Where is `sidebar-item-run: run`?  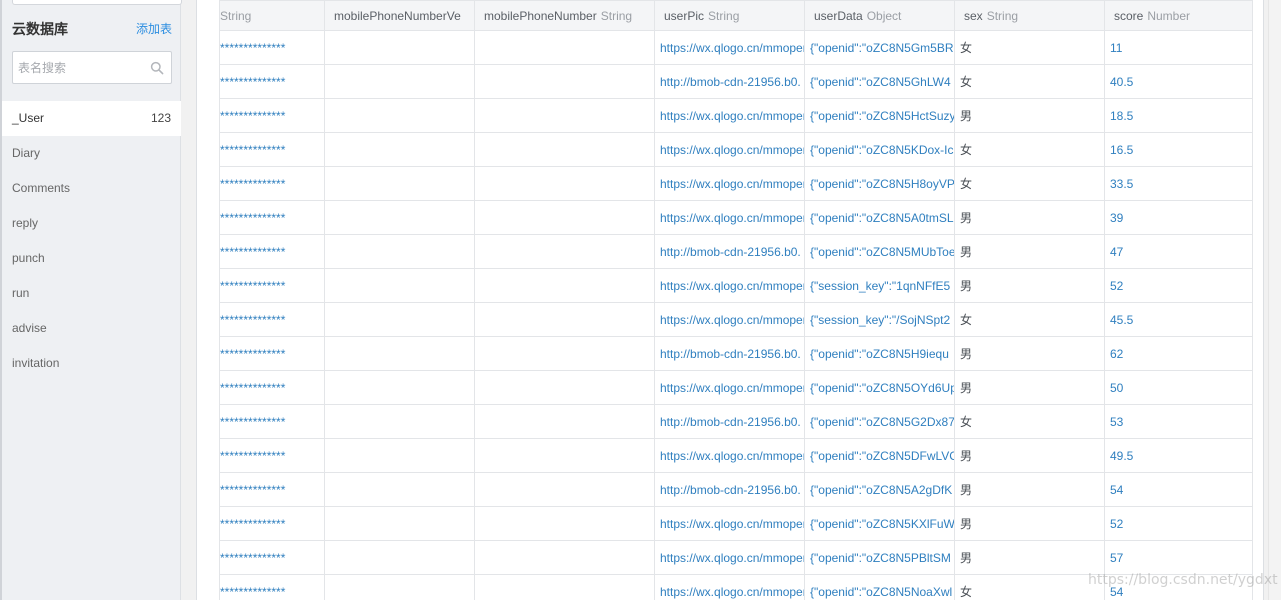
sidebar-item-run: run is located at coordinates (91, 293).